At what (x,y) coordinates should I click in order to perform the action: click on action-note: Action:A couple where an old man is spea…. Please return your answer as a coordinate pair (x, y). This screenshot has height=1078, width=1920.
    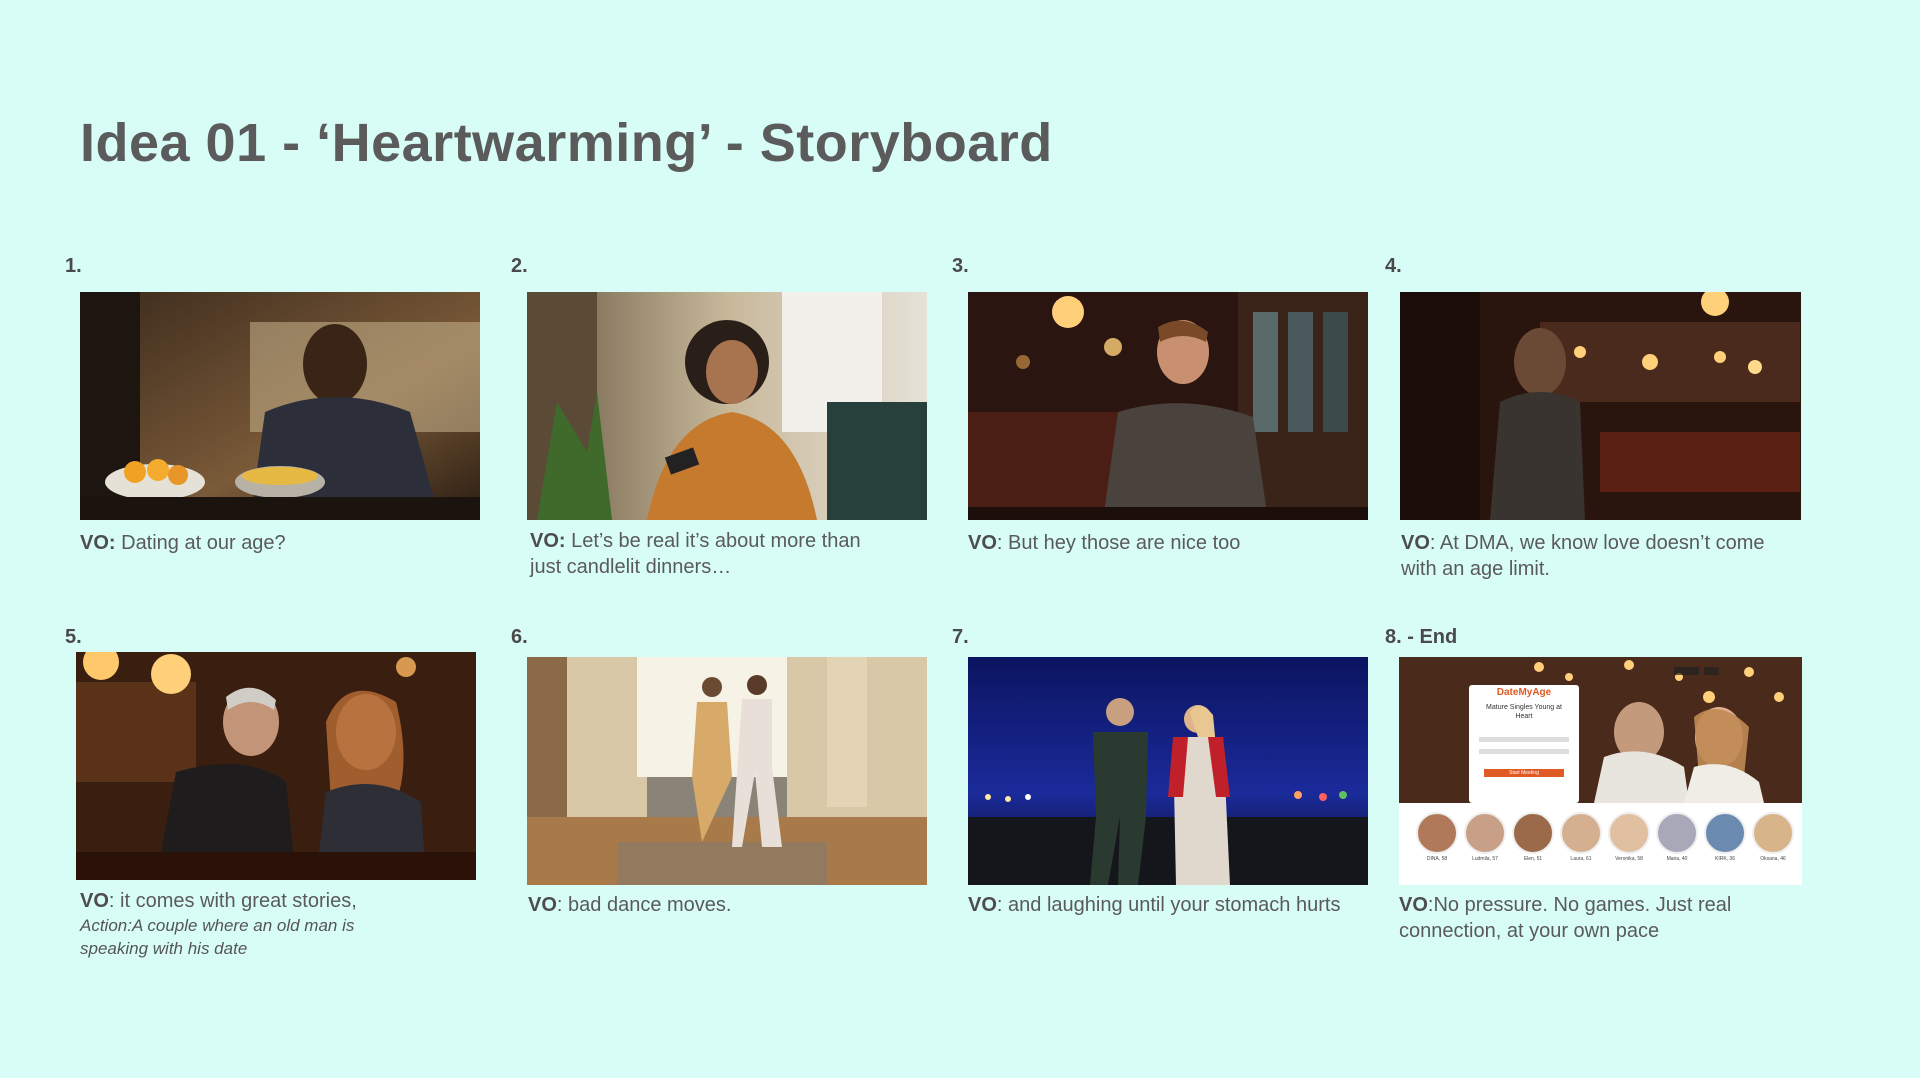
    Looking at the image, I should click on (217, 937).